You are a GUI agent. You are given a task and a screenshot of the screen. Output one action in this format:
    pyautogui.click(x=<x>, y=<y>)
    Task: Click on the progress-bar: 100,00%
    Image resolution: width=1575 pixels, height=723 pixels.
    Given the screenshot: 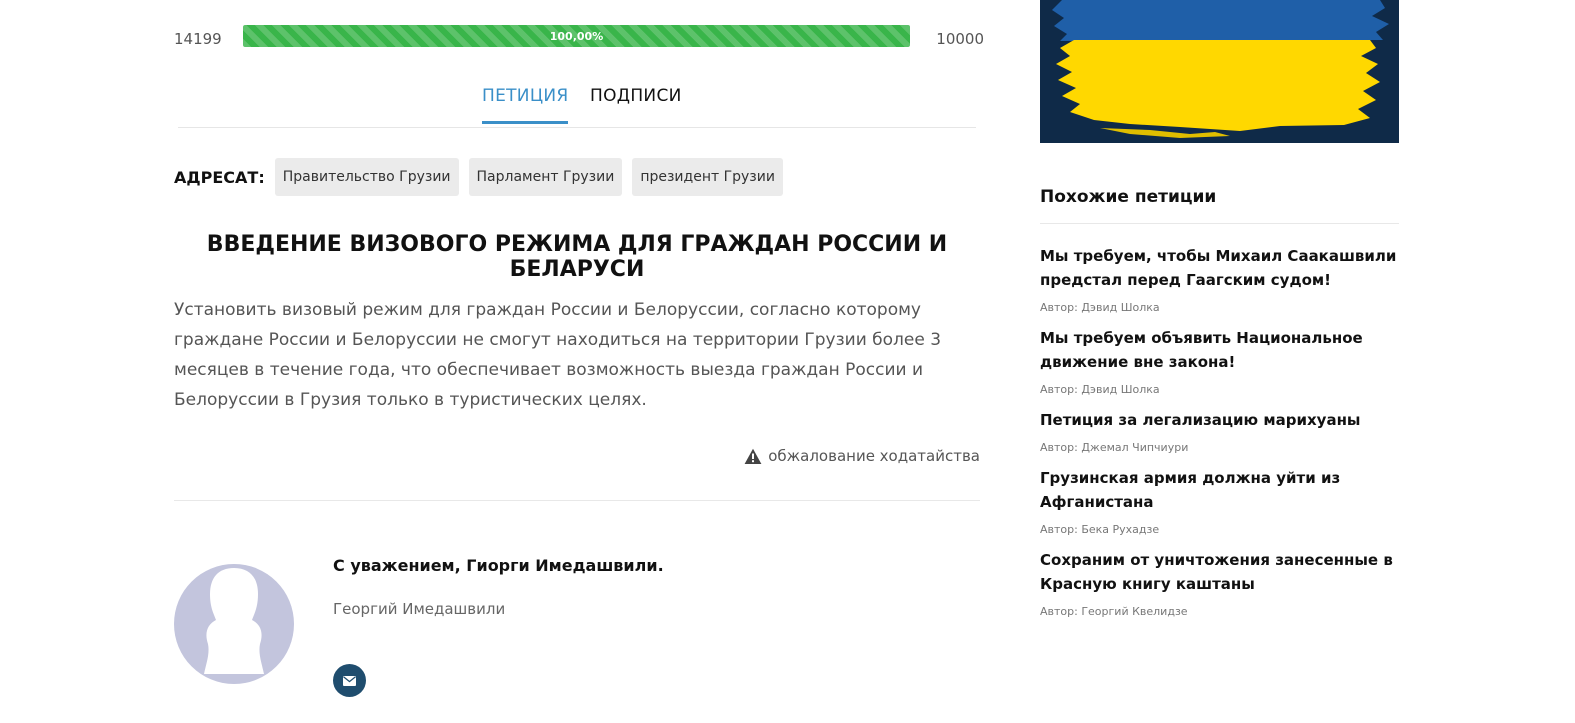 What is the action you would take?
    pyautogui.click(x=576, y=36)
    